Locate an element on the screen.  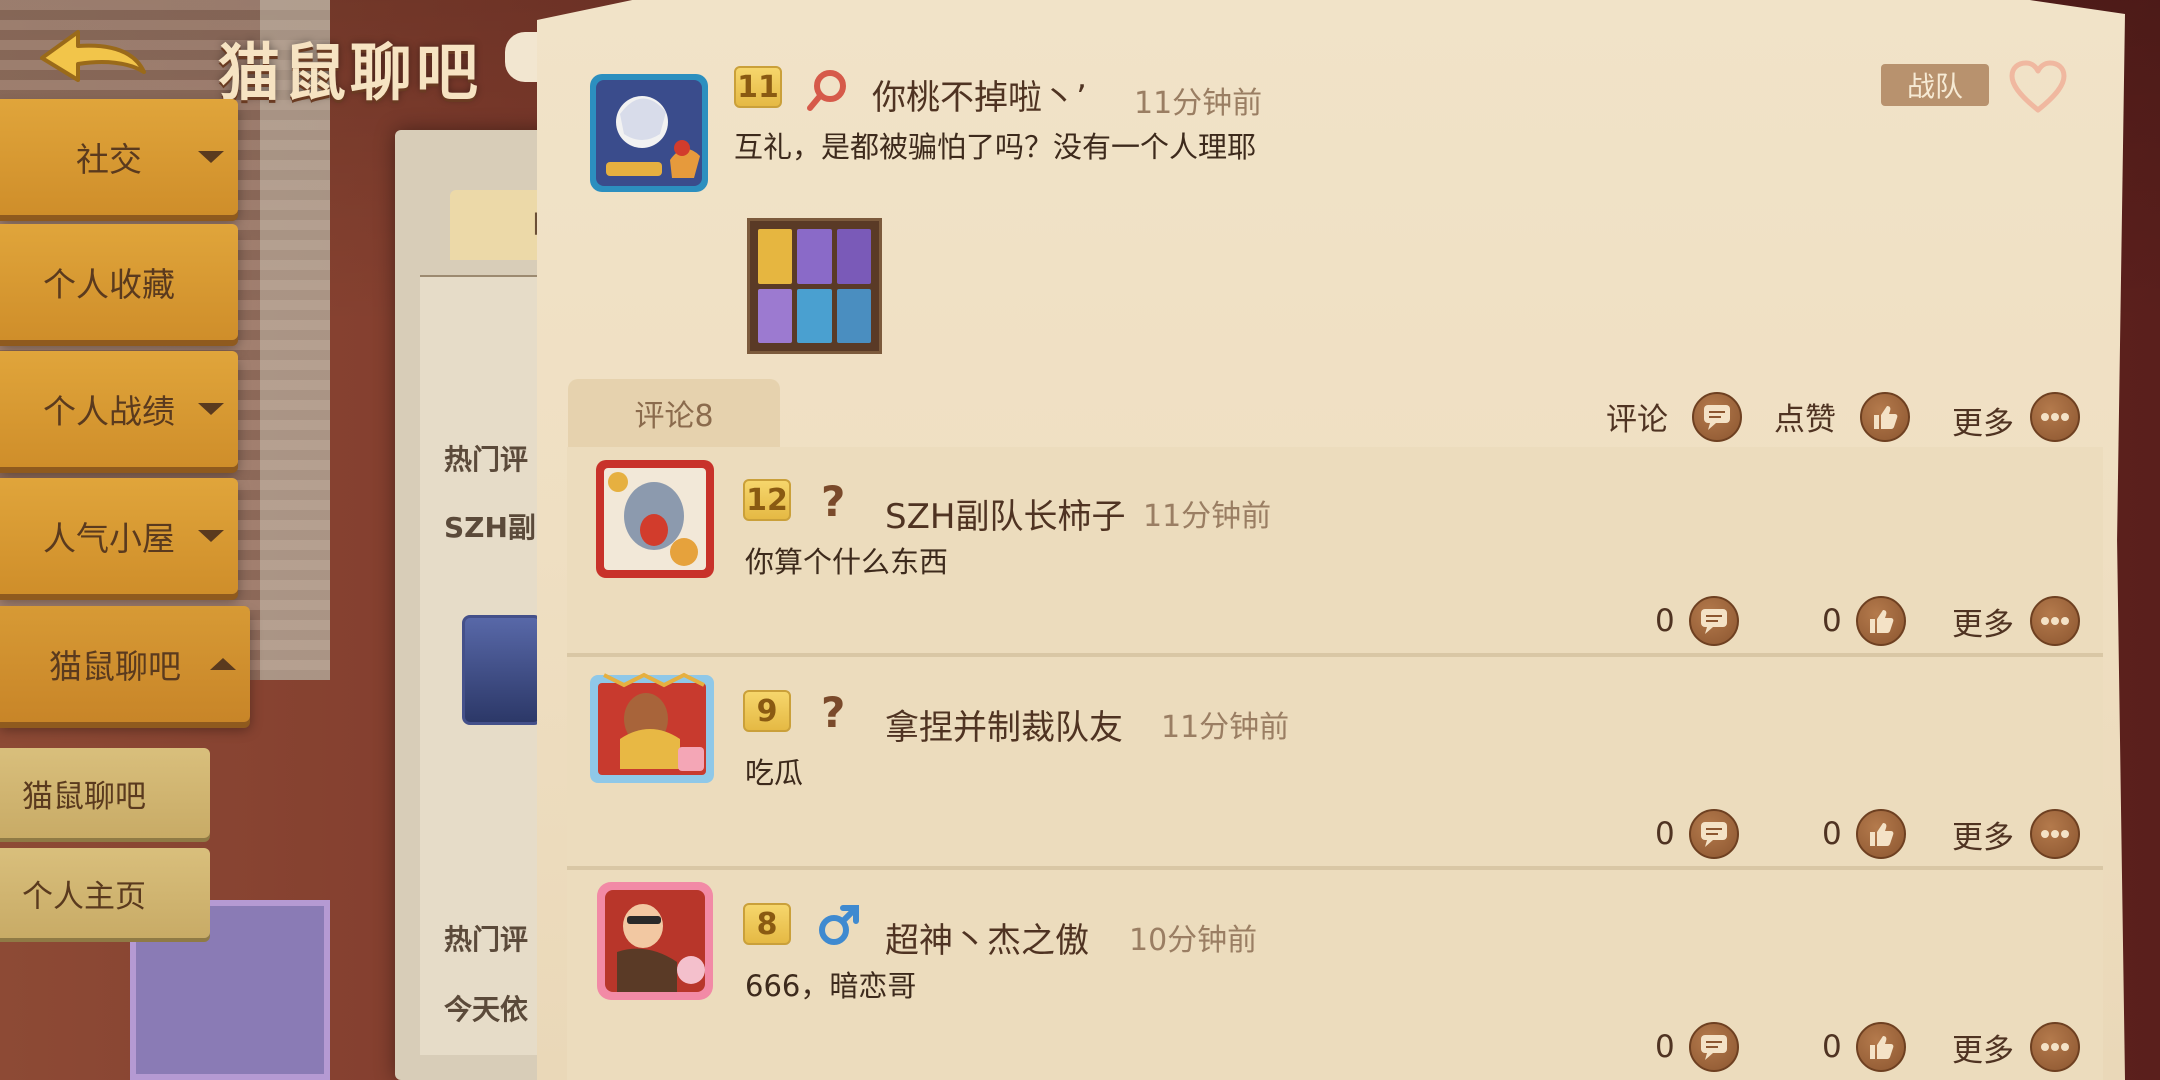
sidebar-item-record: 个人战绩 is located at coordinates (119, 409).